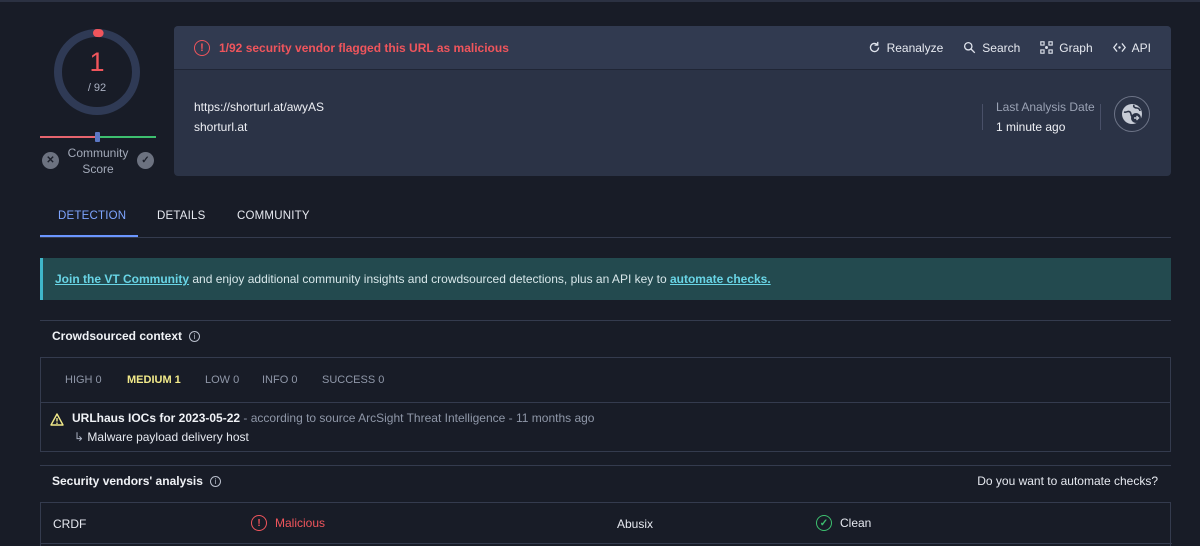 This screenshot has width=1200, height=546. Describe the element at coordinates (154, 380) in the screenshot. I see `severity-tab-medium: MEDIUM 1` at that location.